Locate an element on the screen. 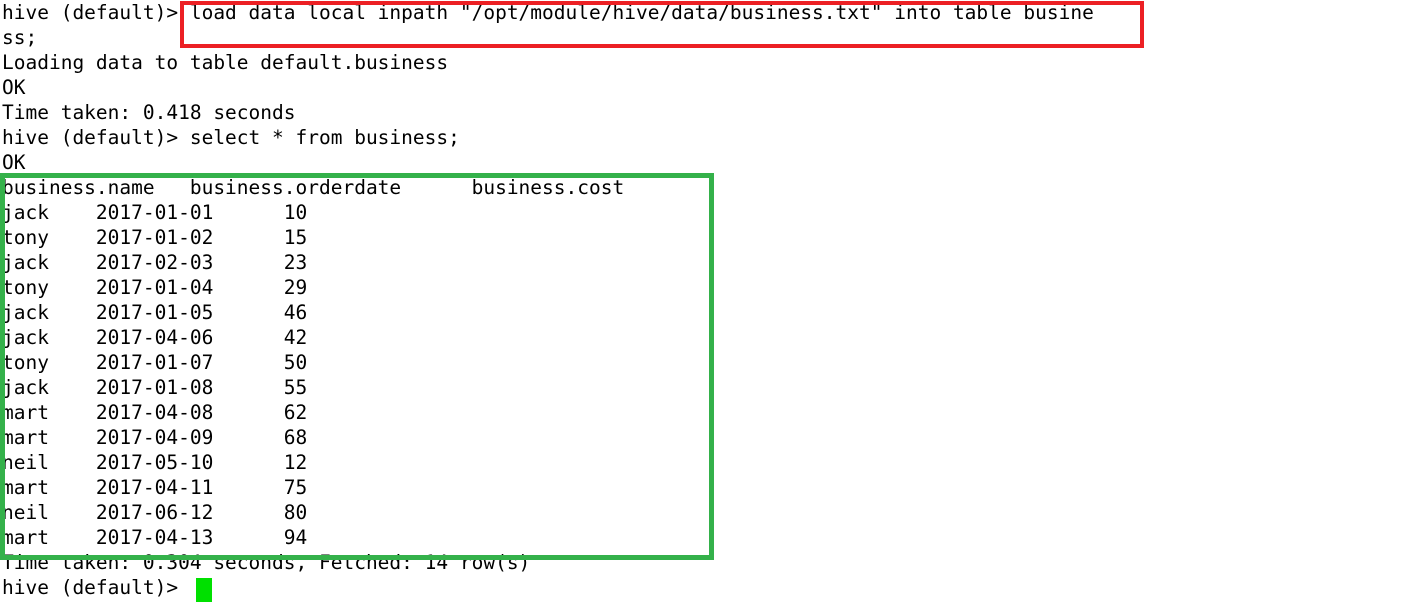  table-row: jack 2017-01-01 10 is located at coordinates (155, 212).